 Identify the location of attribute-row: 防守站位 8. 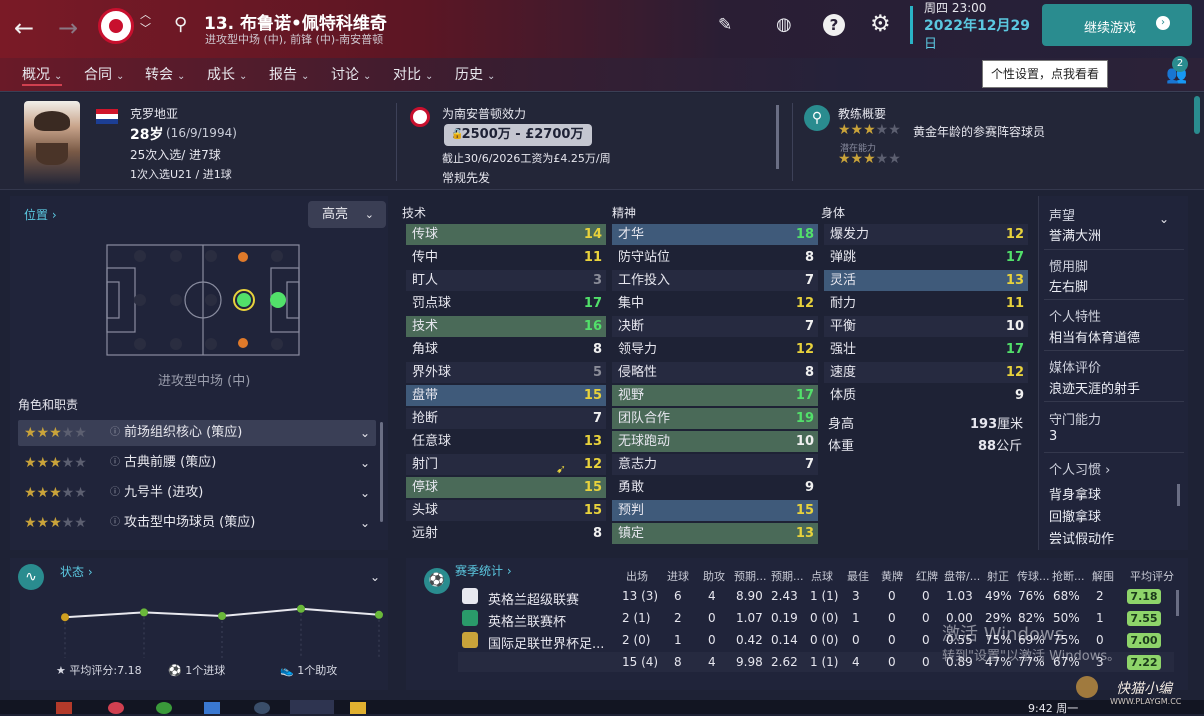
(715, 257).